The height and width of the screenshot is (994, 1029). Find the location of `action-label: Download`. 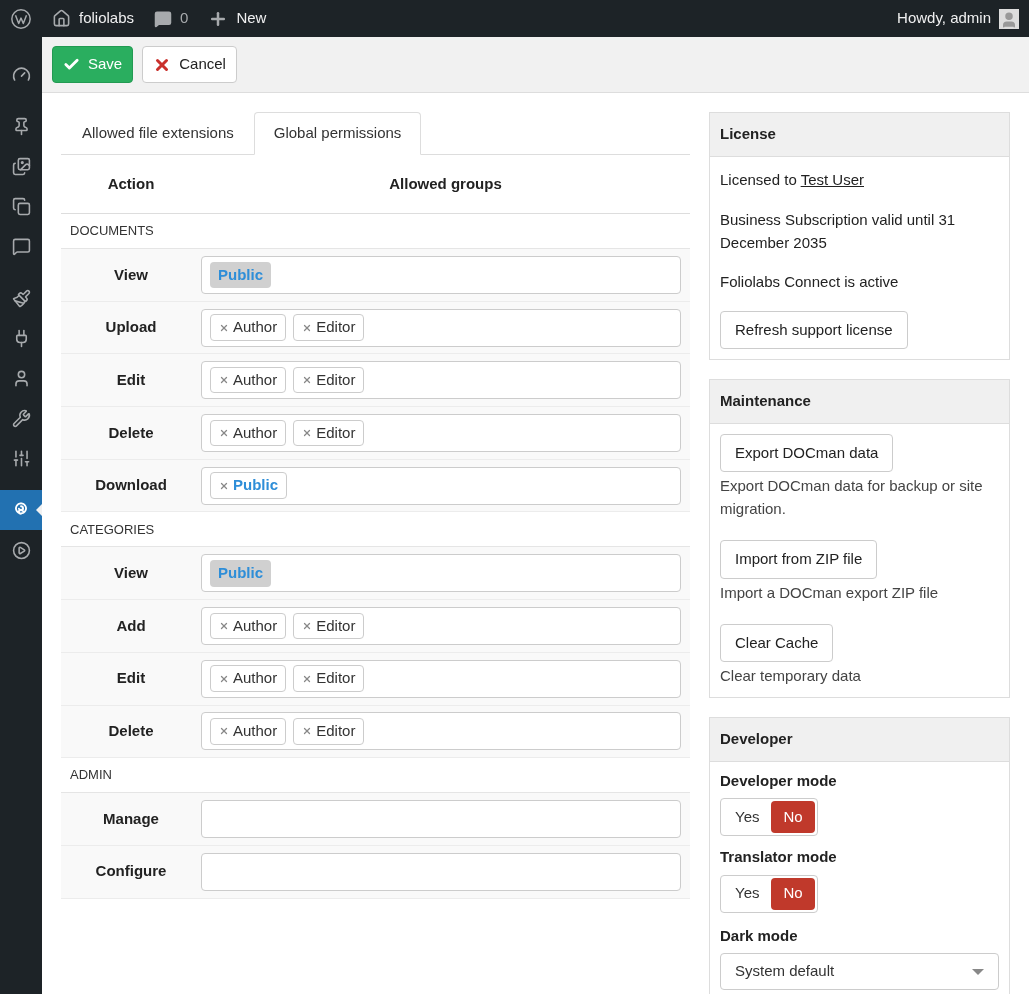

action-label: Download is located at coordinates (131, 485).